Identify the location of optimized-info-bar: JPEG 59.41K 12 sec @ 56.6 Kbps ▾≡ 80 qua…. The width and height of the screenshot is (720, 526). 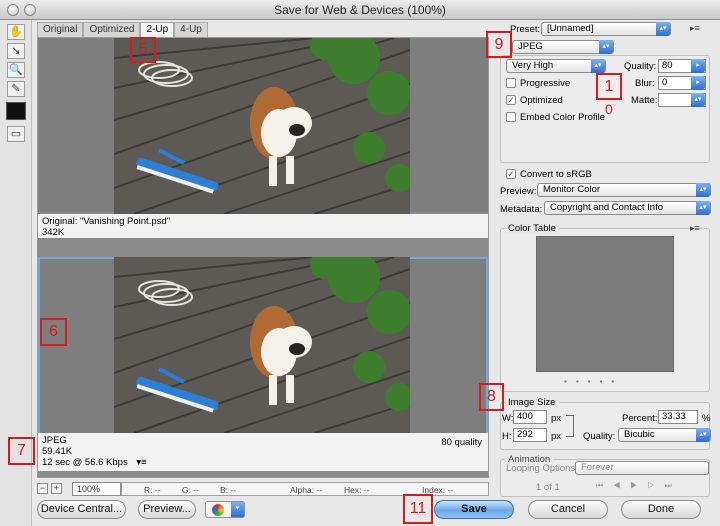
(263, 452).